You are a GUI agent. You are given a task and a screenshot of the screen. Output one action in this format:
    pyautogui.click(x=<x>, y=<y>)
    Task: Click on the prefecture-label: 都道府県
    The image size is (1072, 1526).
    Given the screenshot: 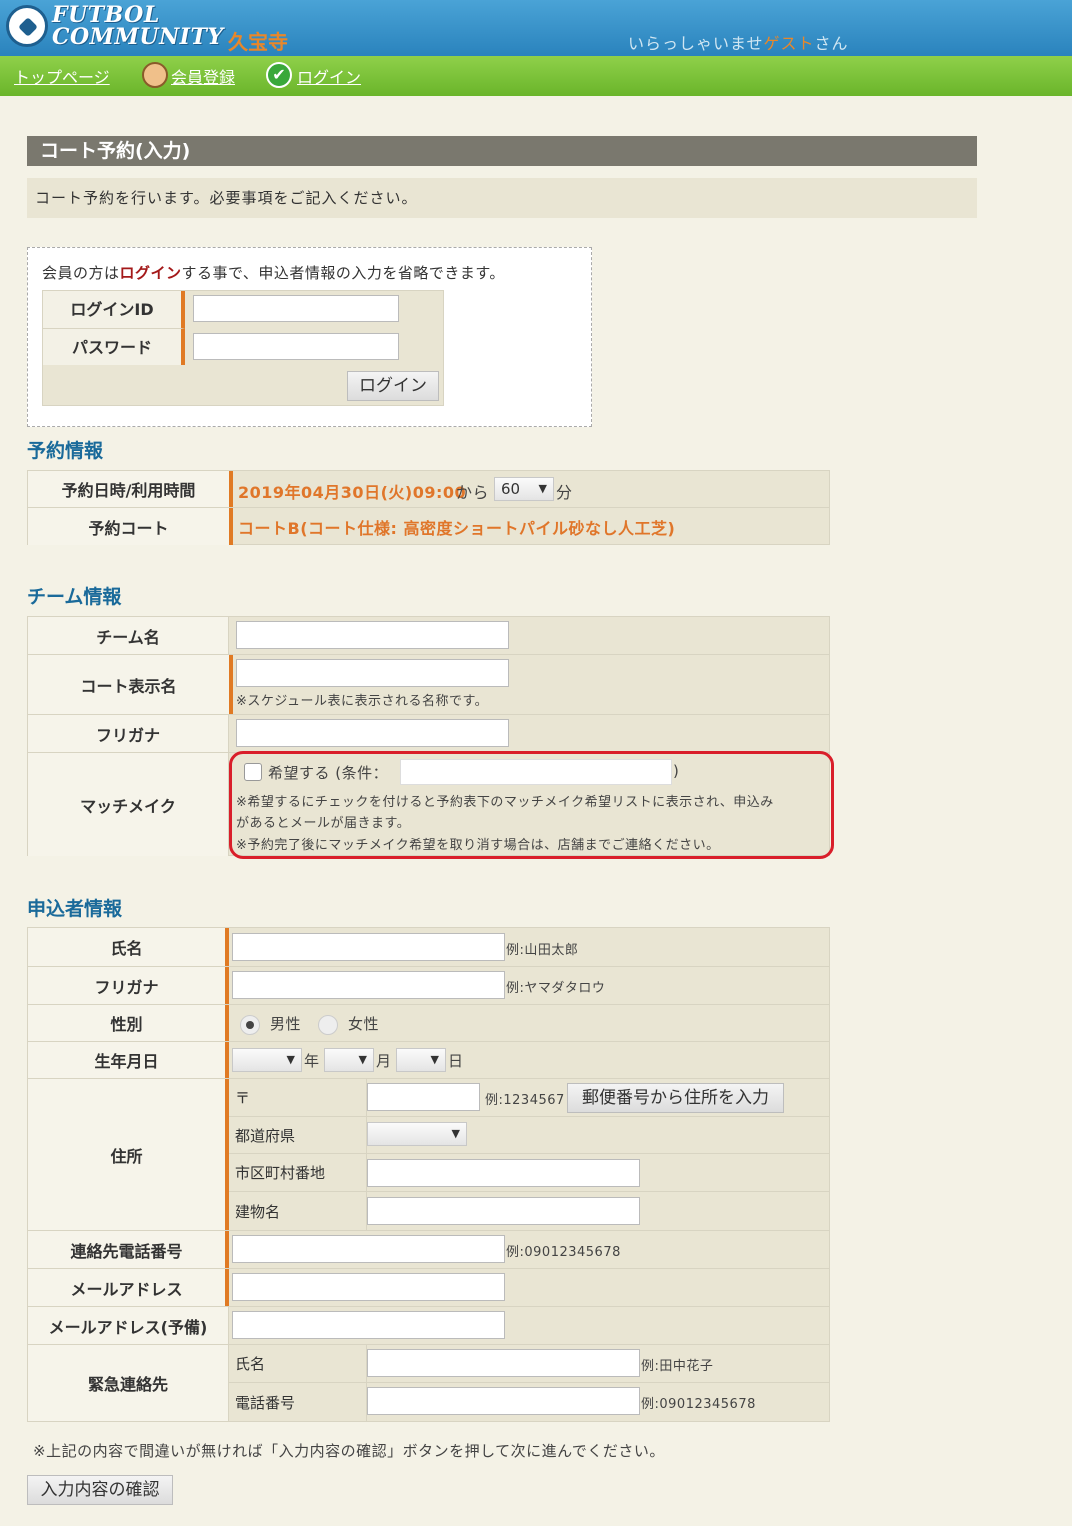 What is the action you would take?
    pyautogui.click(x=298, y=1135)
    